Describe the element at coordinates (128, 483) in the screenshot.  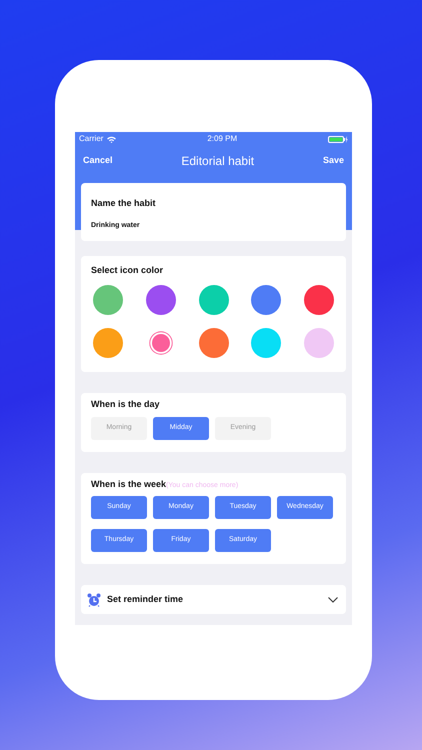
I see `section-title: When is the week` at that location.